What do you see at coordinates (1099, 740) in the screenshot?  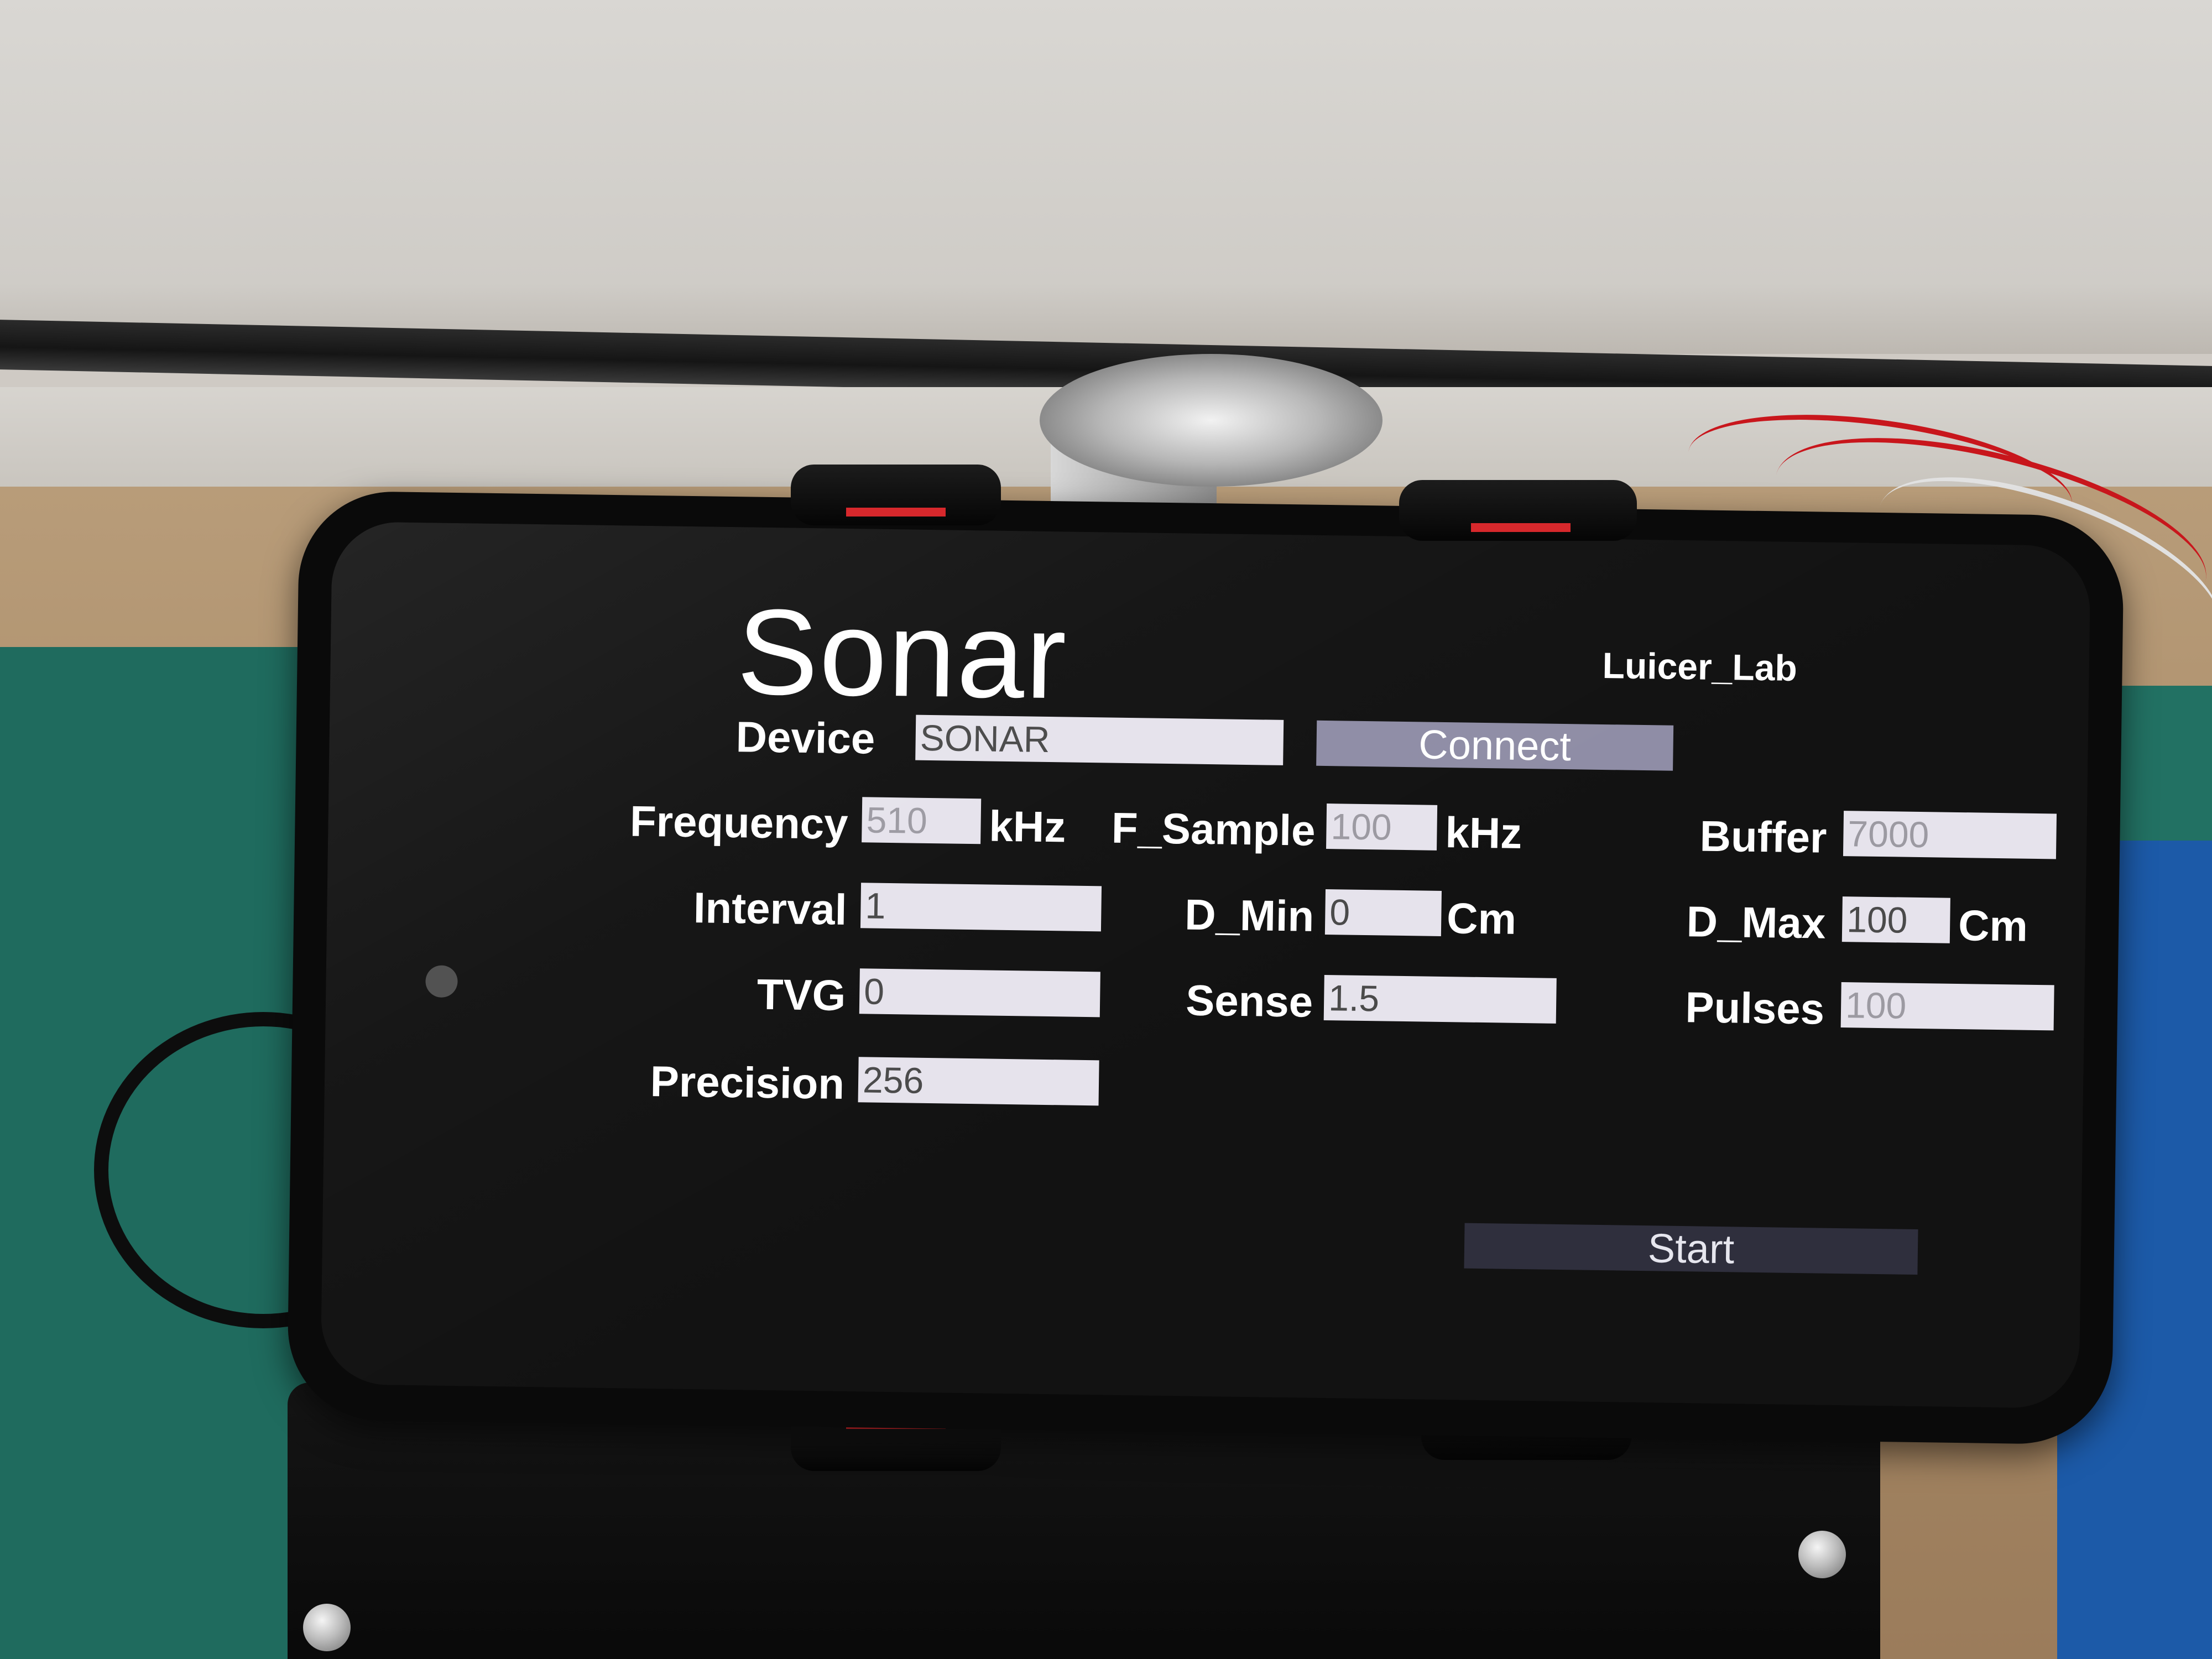 I see `device-name-input` at bounding box center [1099, 740].